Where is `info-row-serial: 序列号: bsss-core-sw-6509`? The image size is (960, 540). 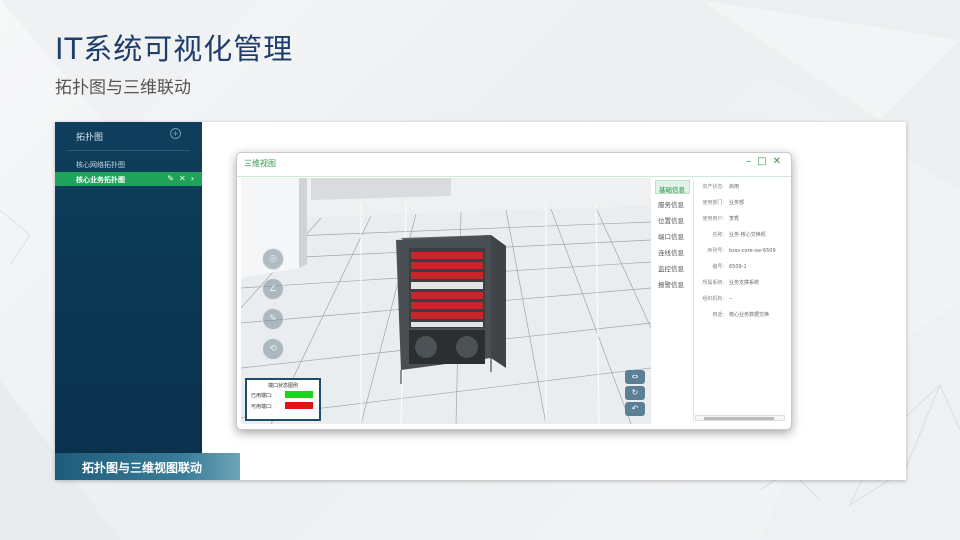 info-row-serial: 序列号: bsss-core-sw-6509 is located at coordinates (741, 250).